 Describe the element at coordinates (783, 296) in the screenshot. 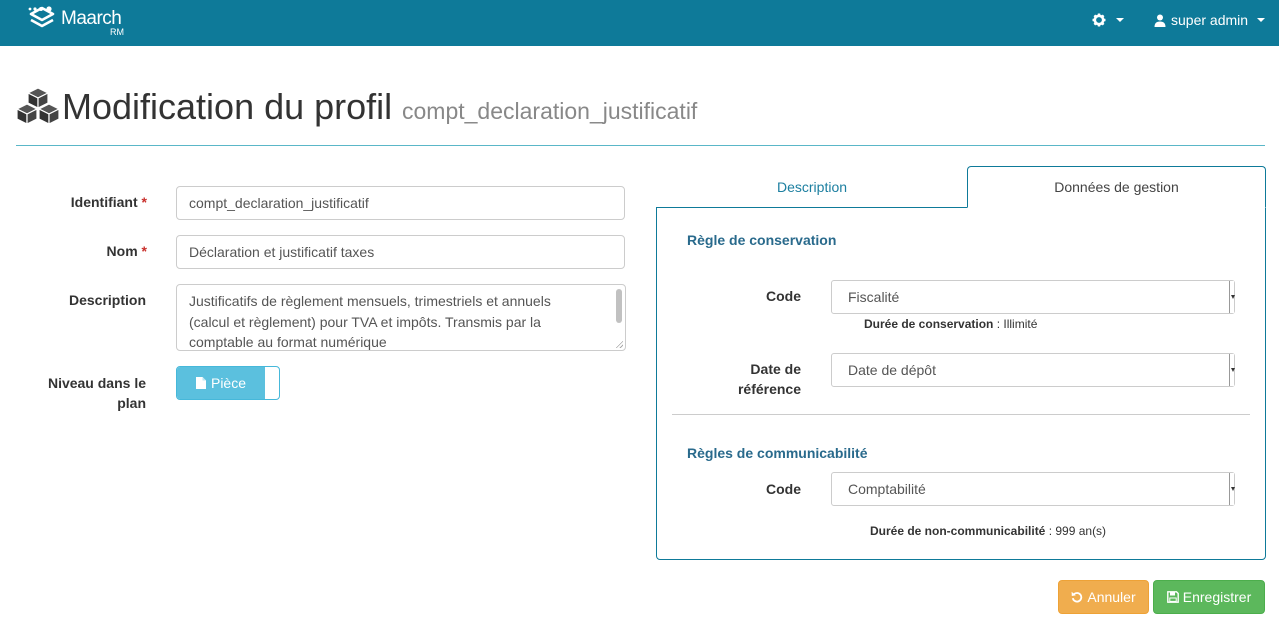

I see `code-label: Code` at that location.